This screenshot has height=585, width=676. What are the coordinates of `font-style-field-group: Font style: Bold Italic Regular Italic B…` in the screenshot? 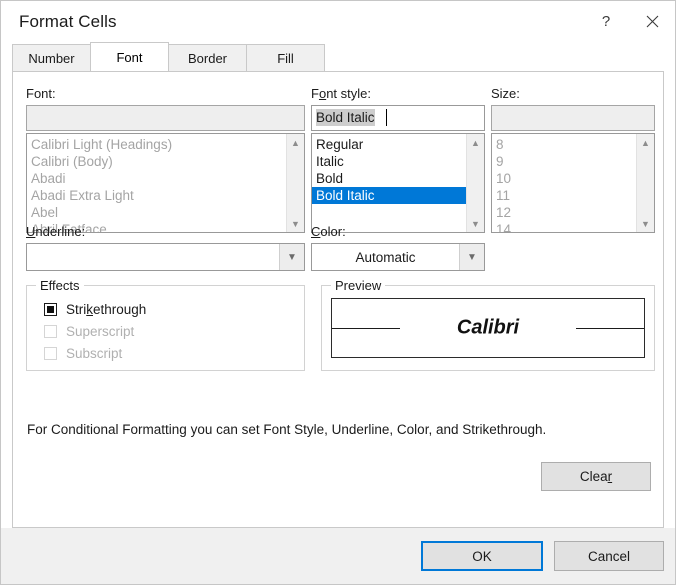 It's located at (398, 159).